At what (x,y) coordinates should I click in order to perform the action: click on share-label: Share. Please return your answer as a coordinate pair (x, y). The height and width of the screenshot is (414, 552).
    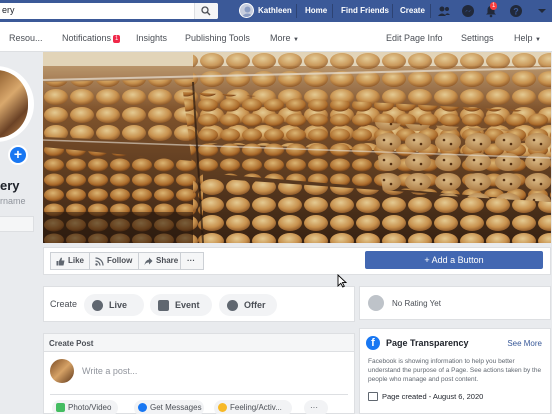
    Looking at the image, I should click on (167, 260).